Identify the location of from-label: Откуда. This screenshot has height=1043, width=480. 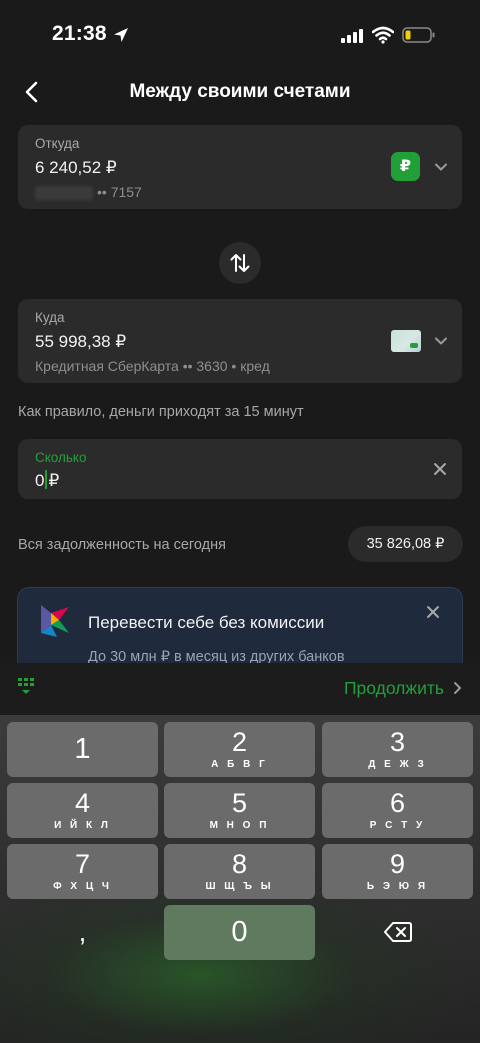
(57, 143).